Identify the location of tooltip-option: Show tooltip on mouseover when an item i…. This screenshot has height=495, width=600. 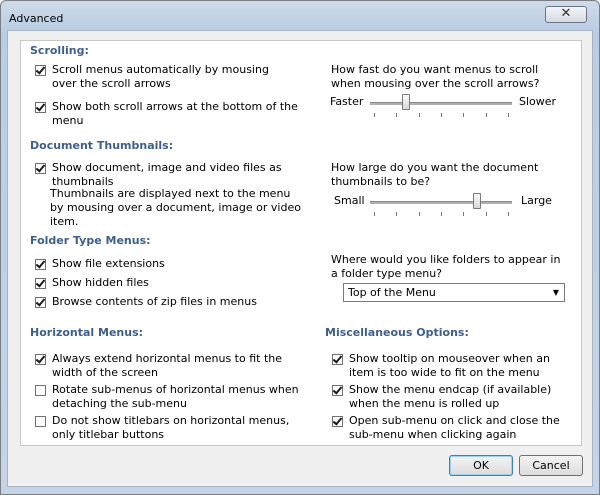
(452, 366).